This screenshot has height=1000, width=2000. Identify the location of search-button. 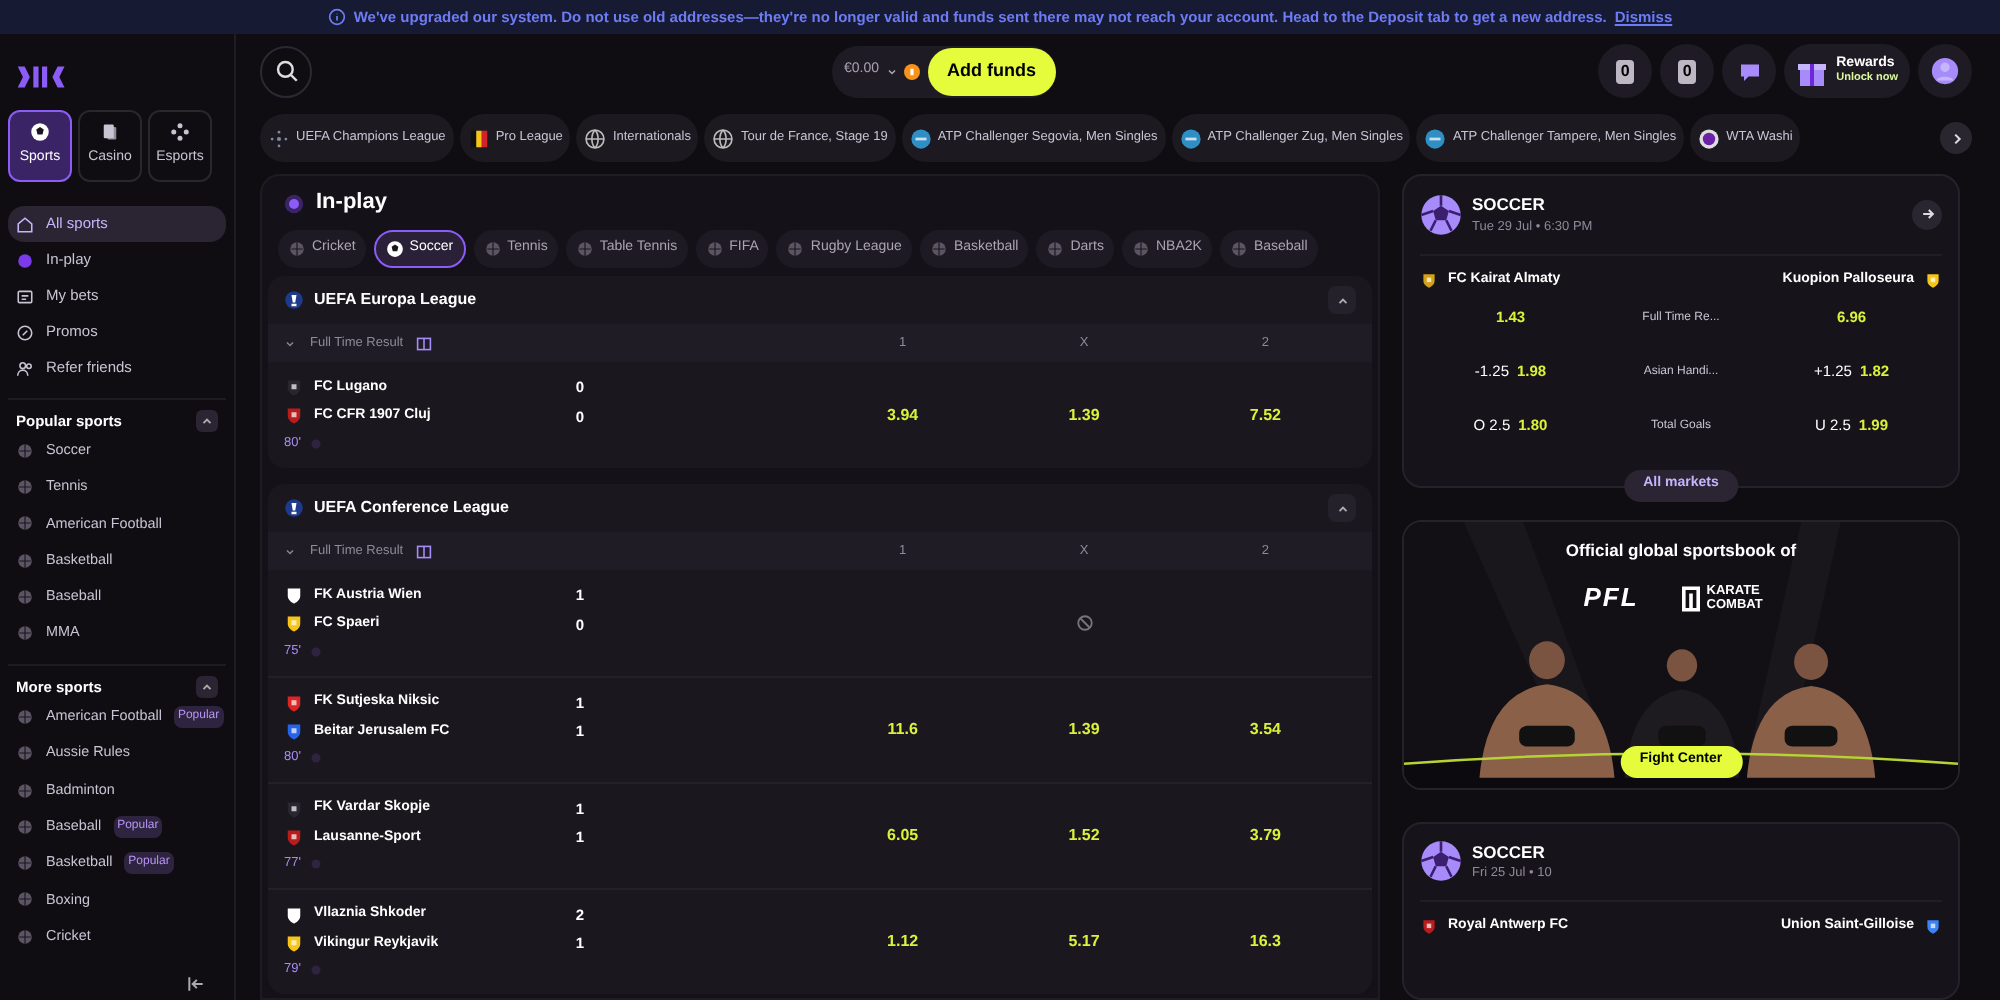
(286, 71).